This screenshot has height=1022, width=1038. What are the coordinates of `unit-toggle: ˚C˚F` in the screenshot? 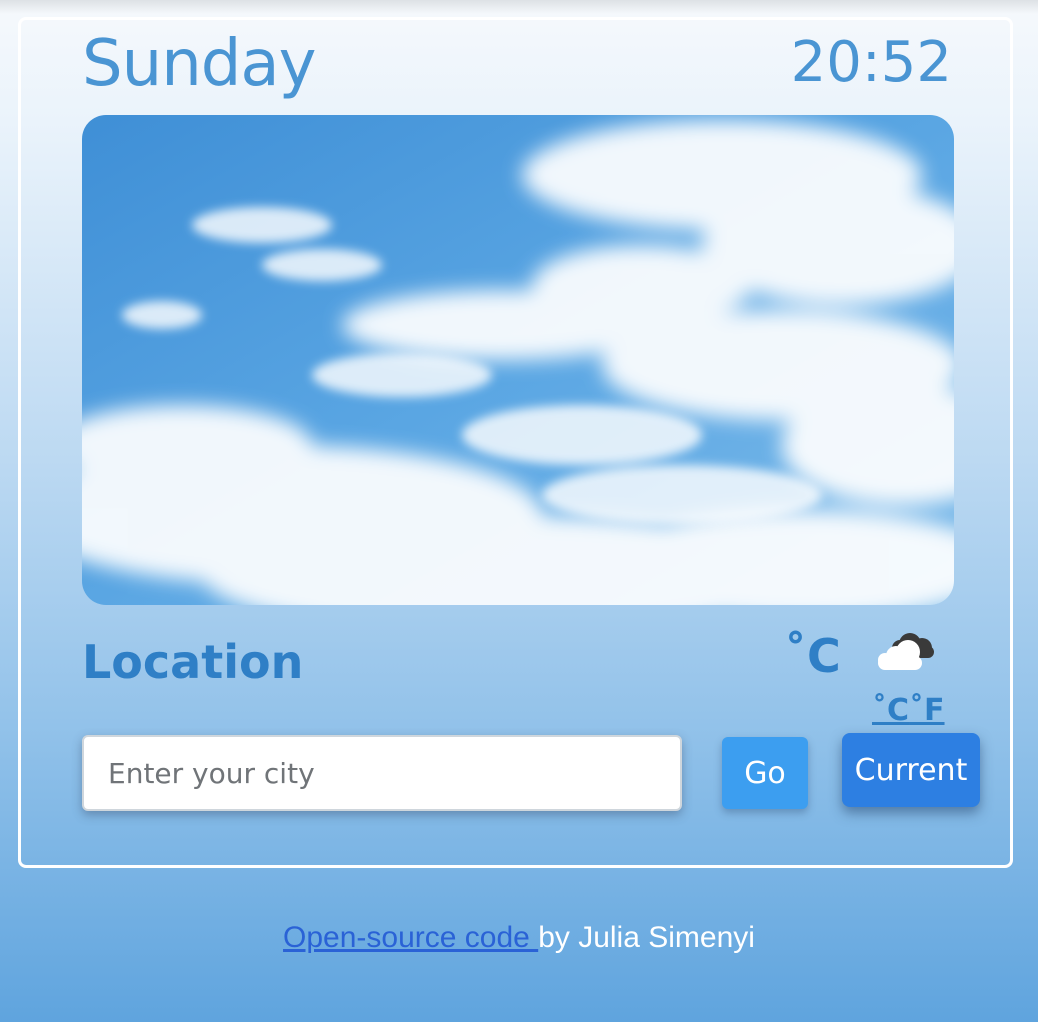 It's located at (908, 711).